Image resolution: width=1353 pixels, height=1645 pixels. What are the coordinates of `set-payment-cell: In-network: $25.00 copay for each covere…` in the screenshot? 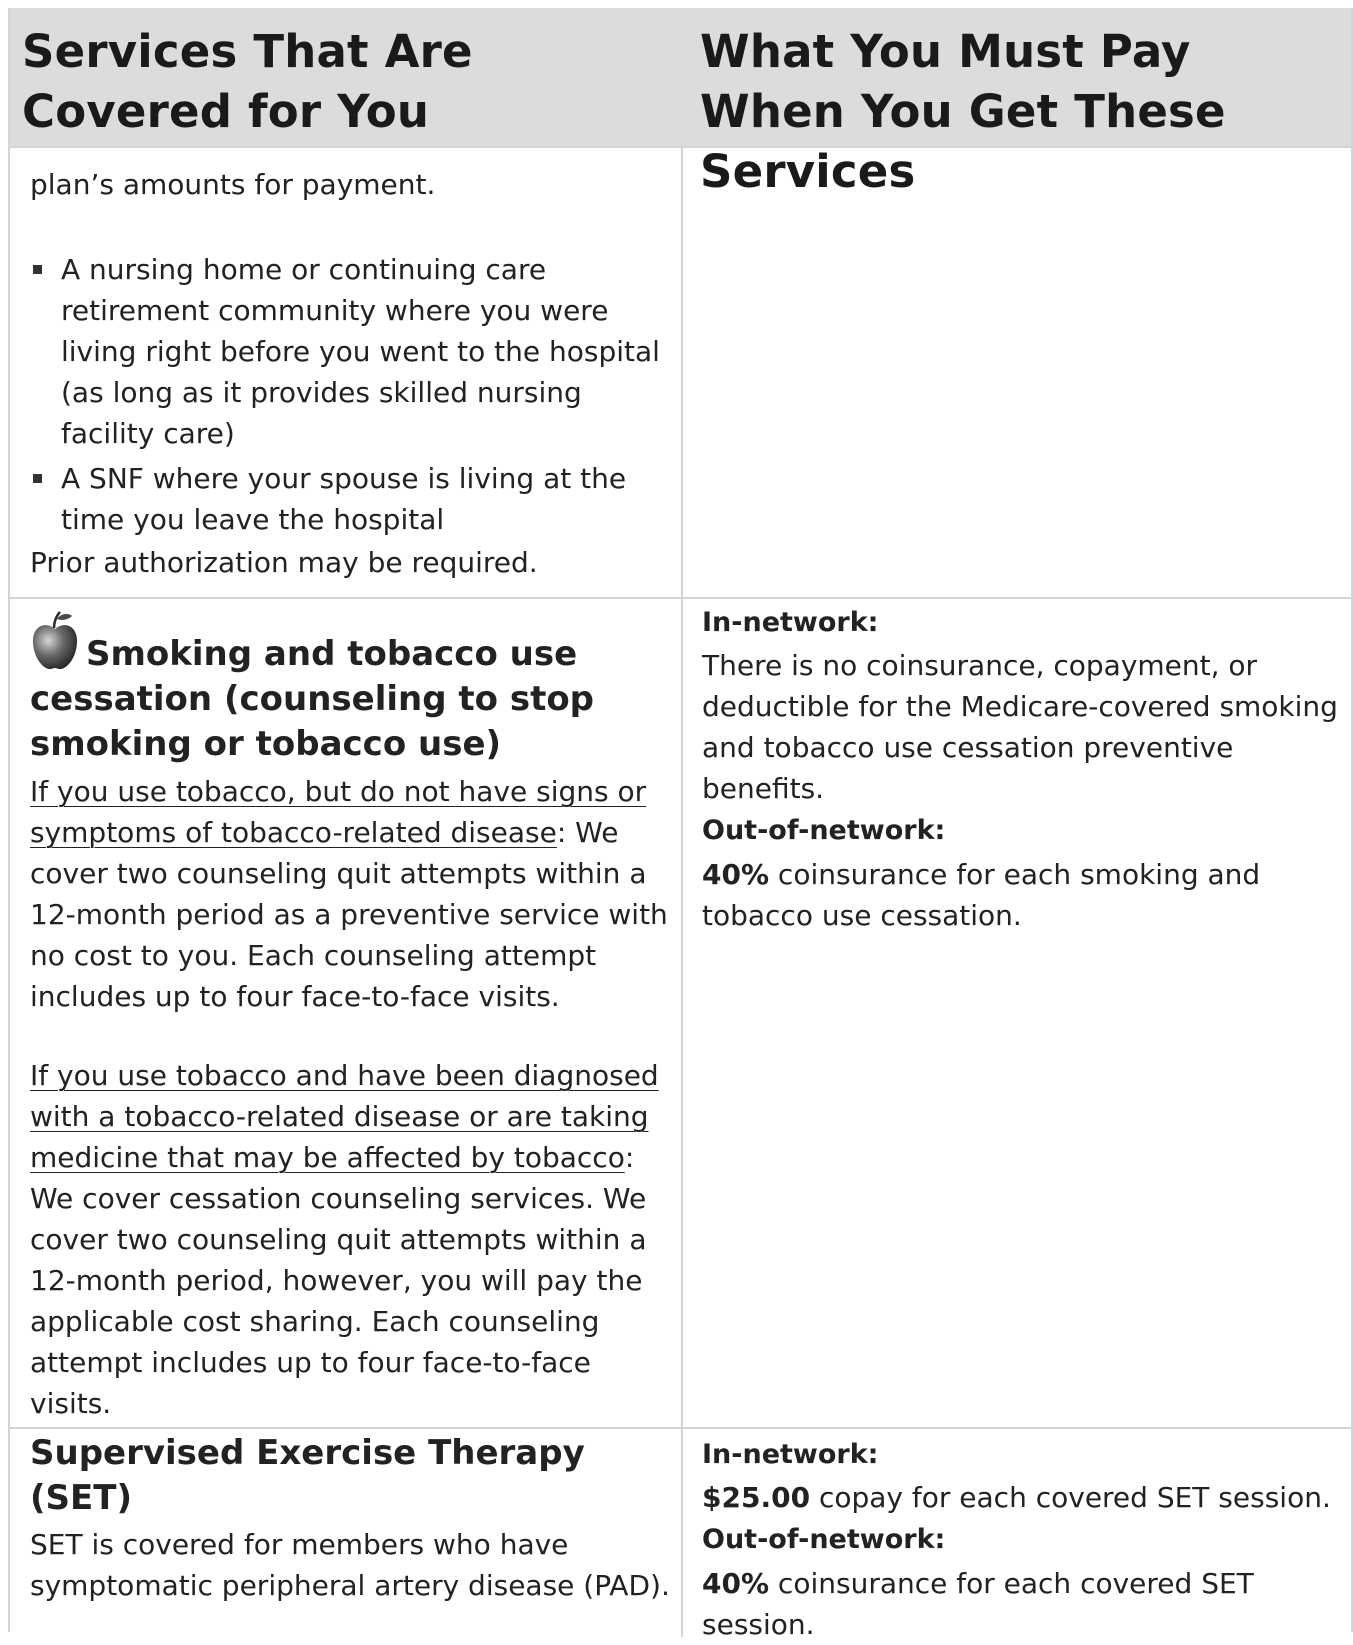 It's located at (1017, 1535).